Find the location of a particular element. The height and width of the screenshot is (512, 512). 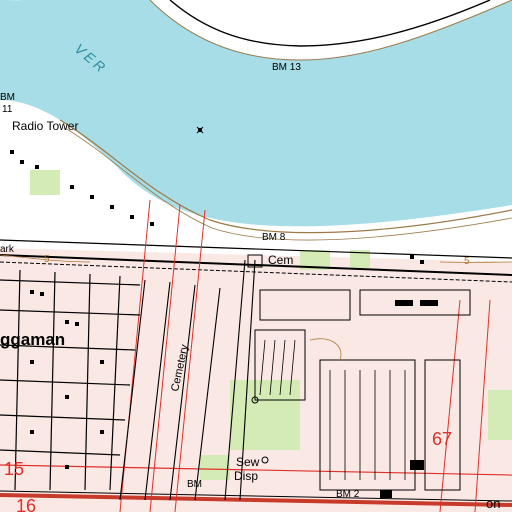

park-label: ark is located at coordinates (7, 249).